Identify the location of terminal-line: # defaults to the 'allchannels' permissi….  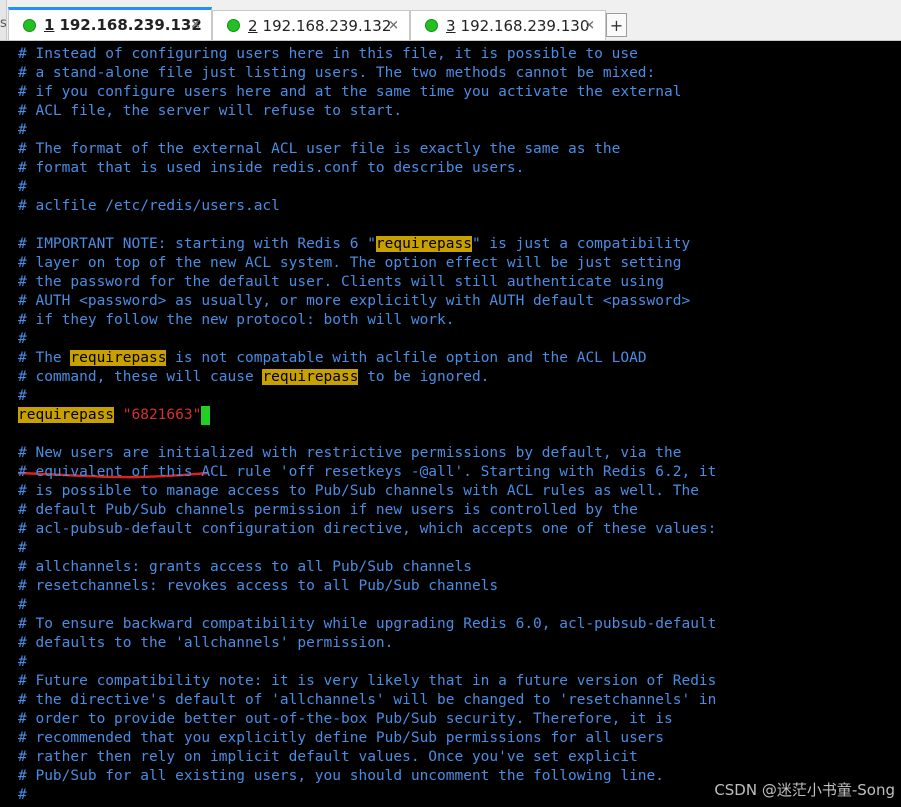
(206, 643).